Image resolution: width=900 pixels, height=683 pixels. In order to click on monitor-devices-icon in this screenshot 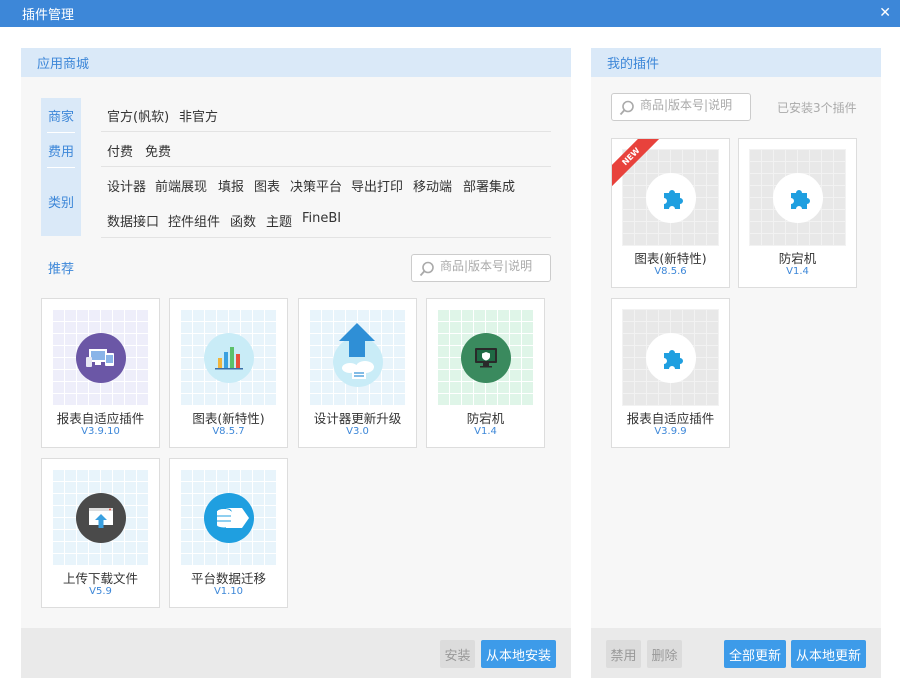, I will do `click(101, 358)`.